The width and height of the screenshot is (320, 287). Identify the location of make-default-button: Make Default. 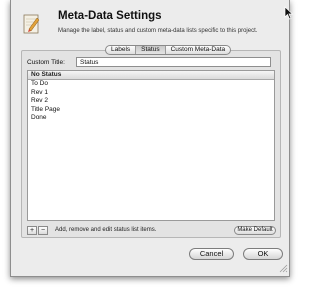
(255, 230).